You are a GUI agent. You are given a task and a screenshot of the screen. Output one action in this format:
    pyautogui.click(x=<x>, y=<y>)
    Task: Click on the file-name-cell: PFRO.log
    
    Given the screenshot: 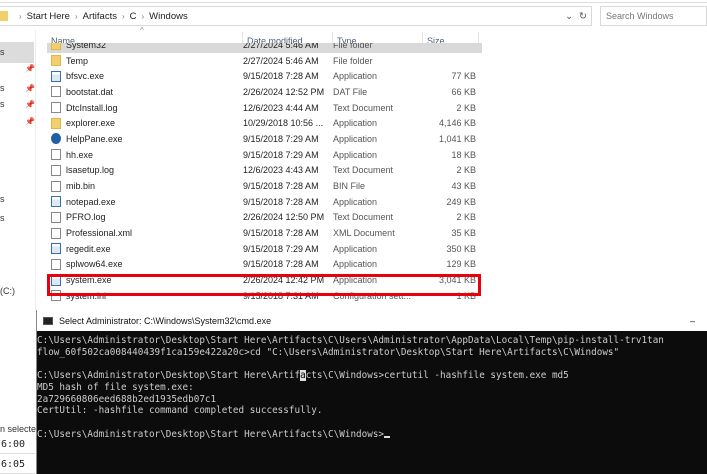 What is the action you would take?
    pyautogui.click(x=145, y=217)
    